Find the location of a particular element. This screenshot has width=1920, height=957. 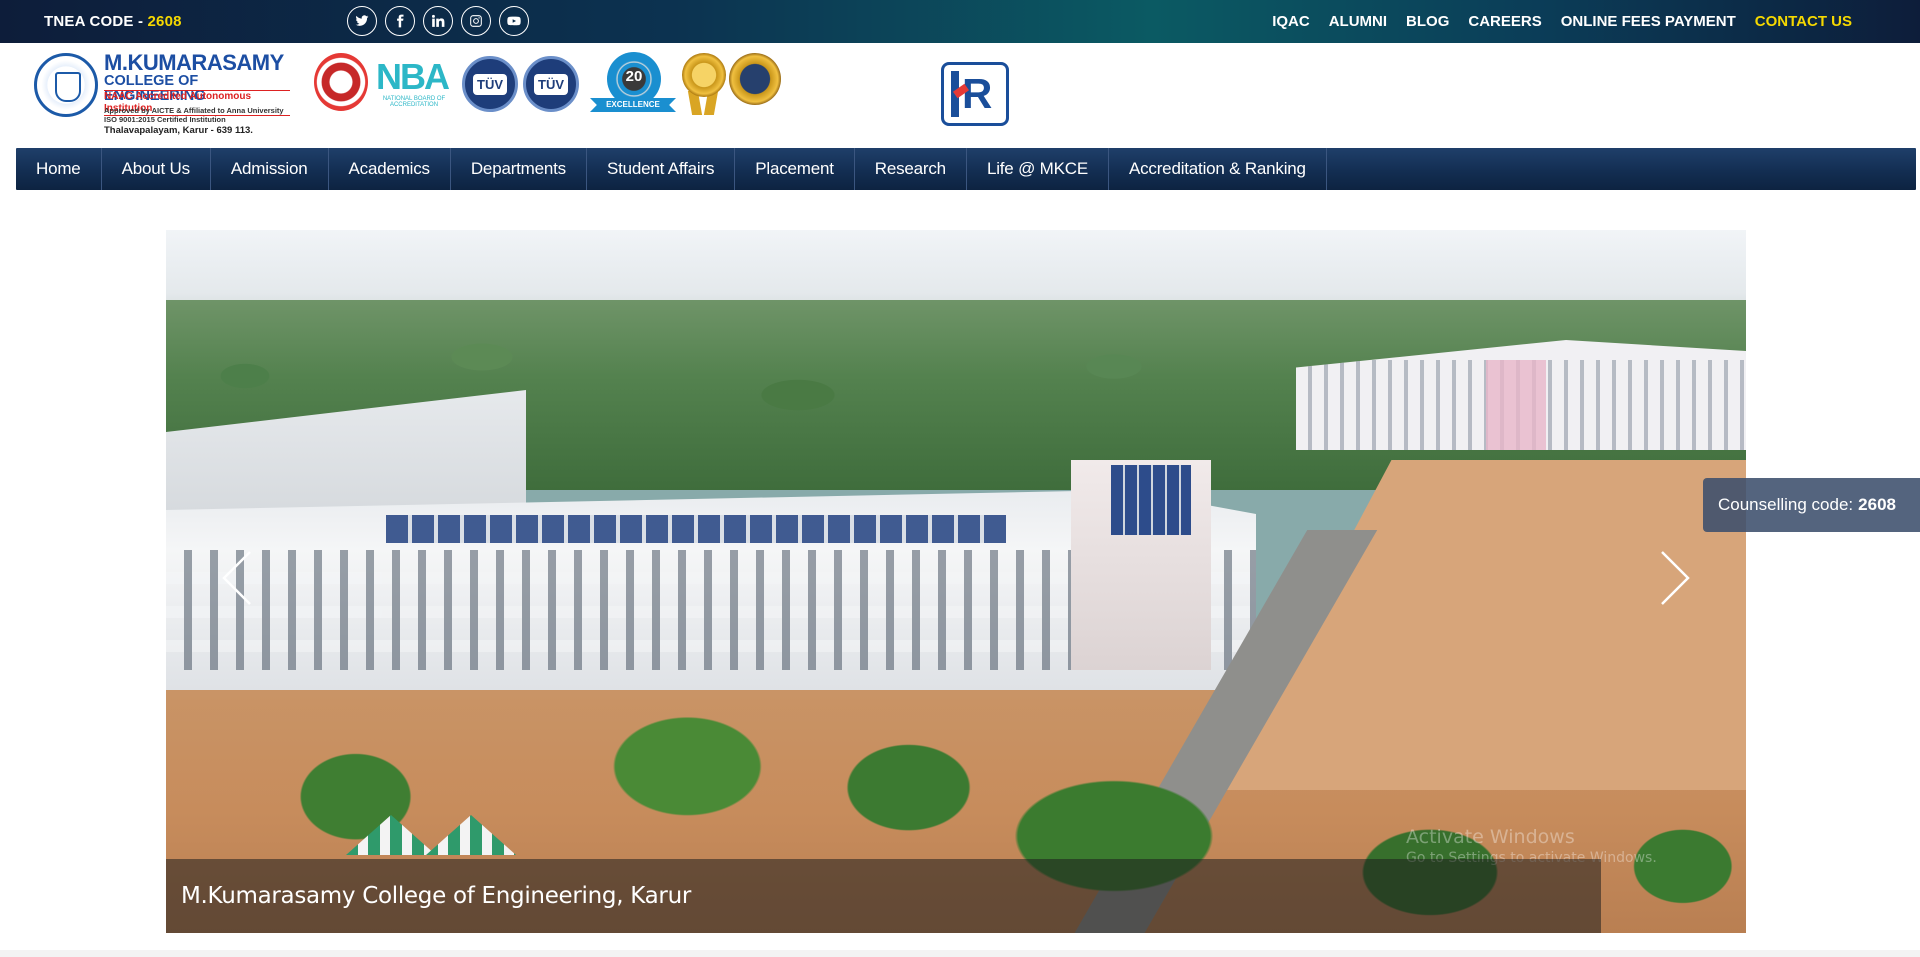

facebook-icon is located at coordinates (400, 21).